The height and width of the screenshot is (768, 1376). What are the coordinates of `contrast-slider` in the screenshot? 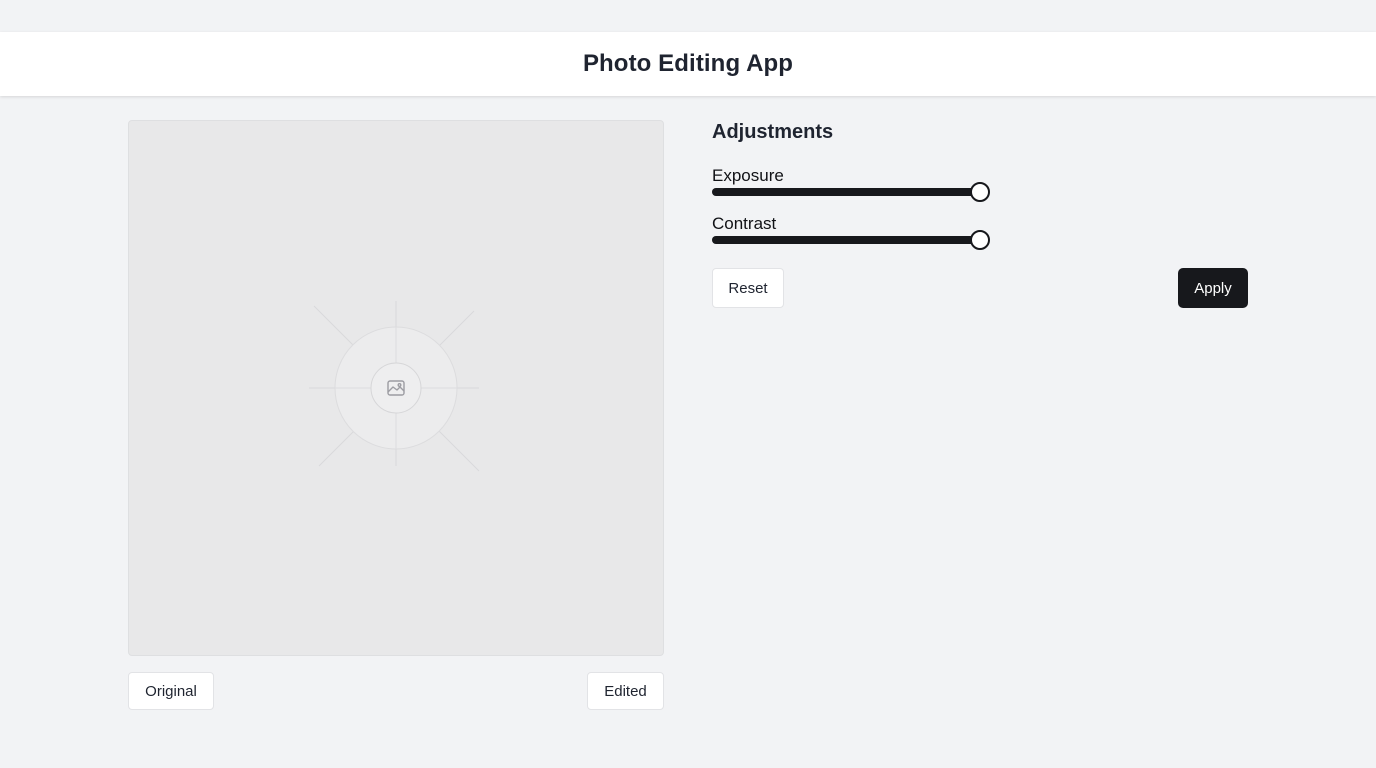 It's located at (851, 240).